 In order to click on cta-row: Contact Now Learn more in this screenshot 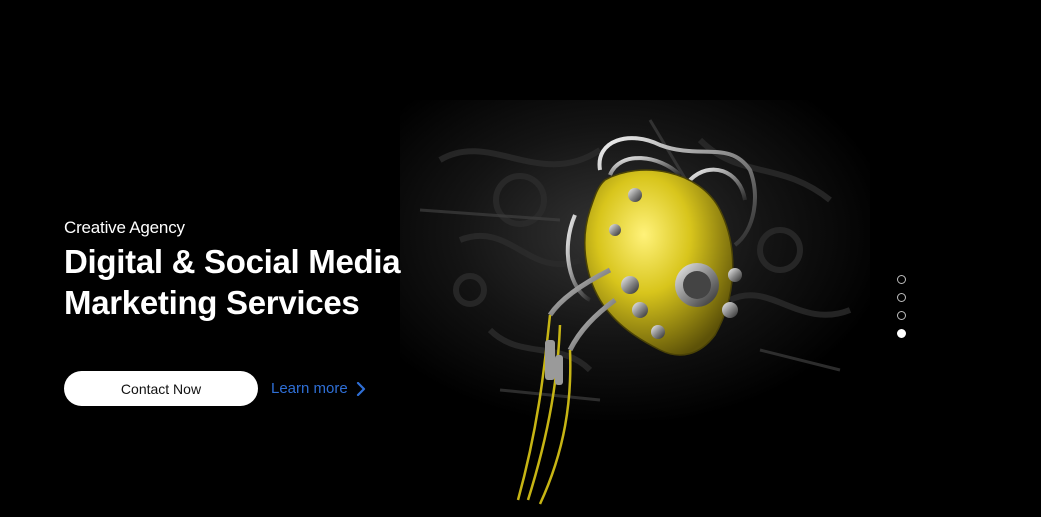, I will do `click(215, 388)`.